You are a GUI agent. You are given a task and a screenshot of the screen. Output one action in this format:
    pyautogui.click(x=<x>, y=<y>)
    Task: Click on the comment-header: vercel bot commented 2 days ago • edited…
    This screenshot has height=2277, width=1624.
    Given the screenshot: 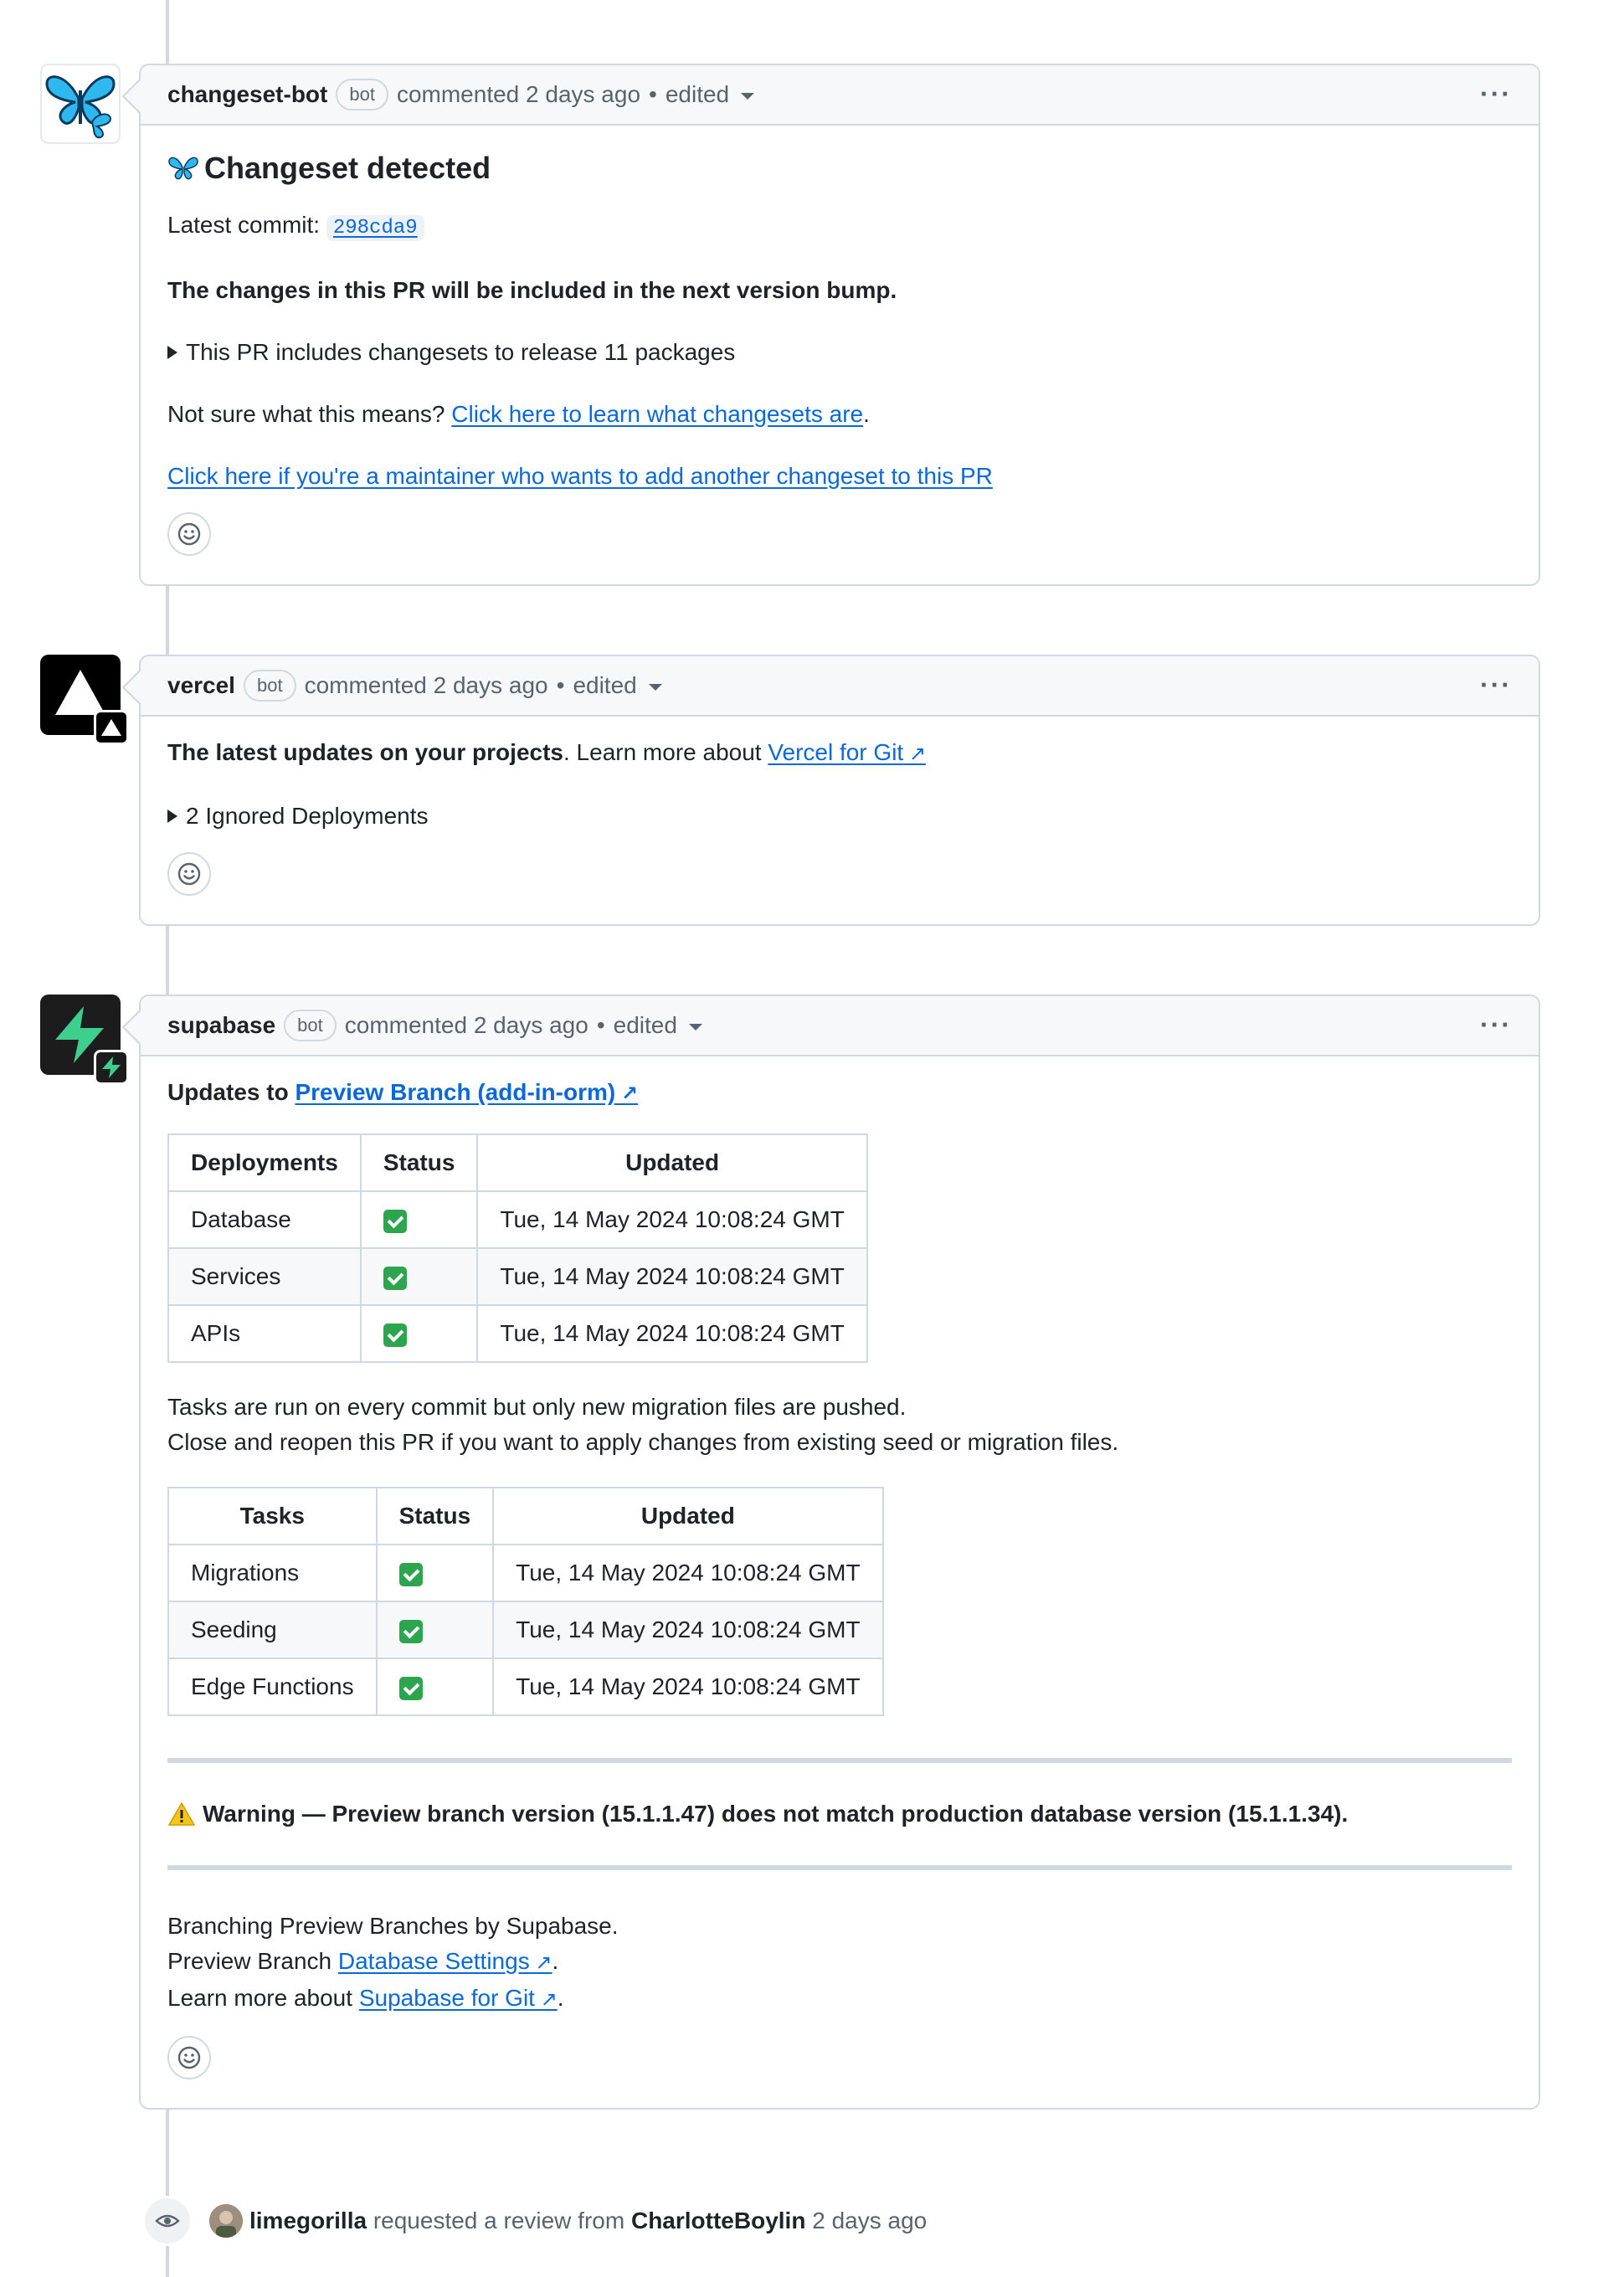 What is the action you would take?
    pyautogui.click(x=840, y=686)
    